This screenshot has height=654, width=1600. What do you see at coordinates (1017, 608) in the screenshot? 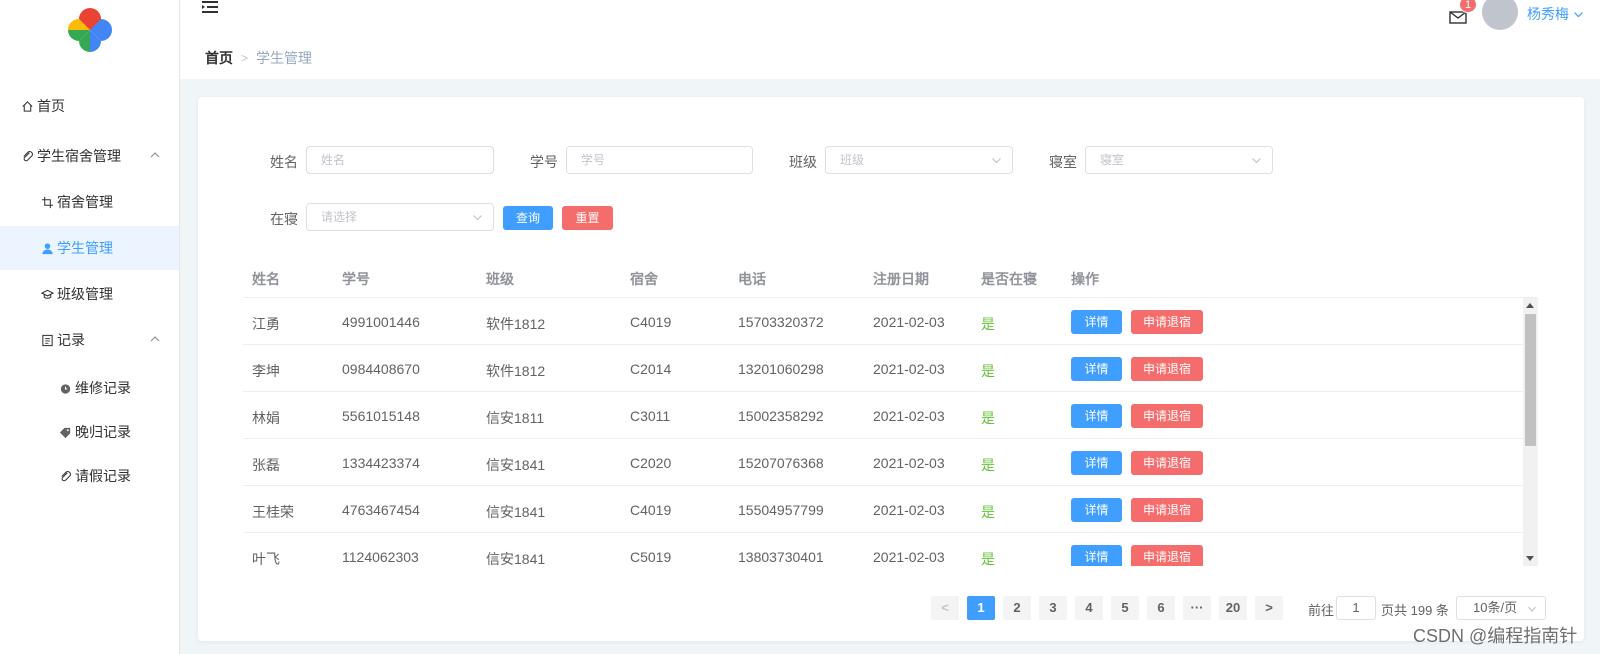
I see `pagination-page: 2` at bounding box center [1017, 608].